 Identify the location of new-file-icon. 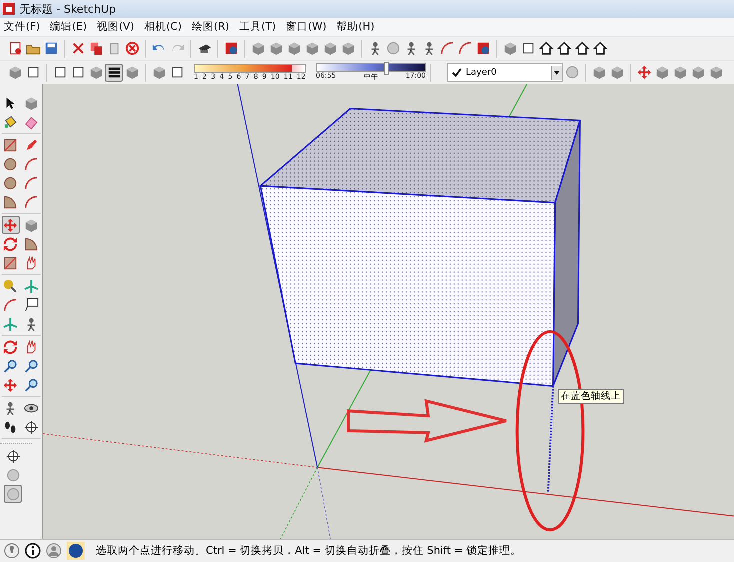
(15, 48).